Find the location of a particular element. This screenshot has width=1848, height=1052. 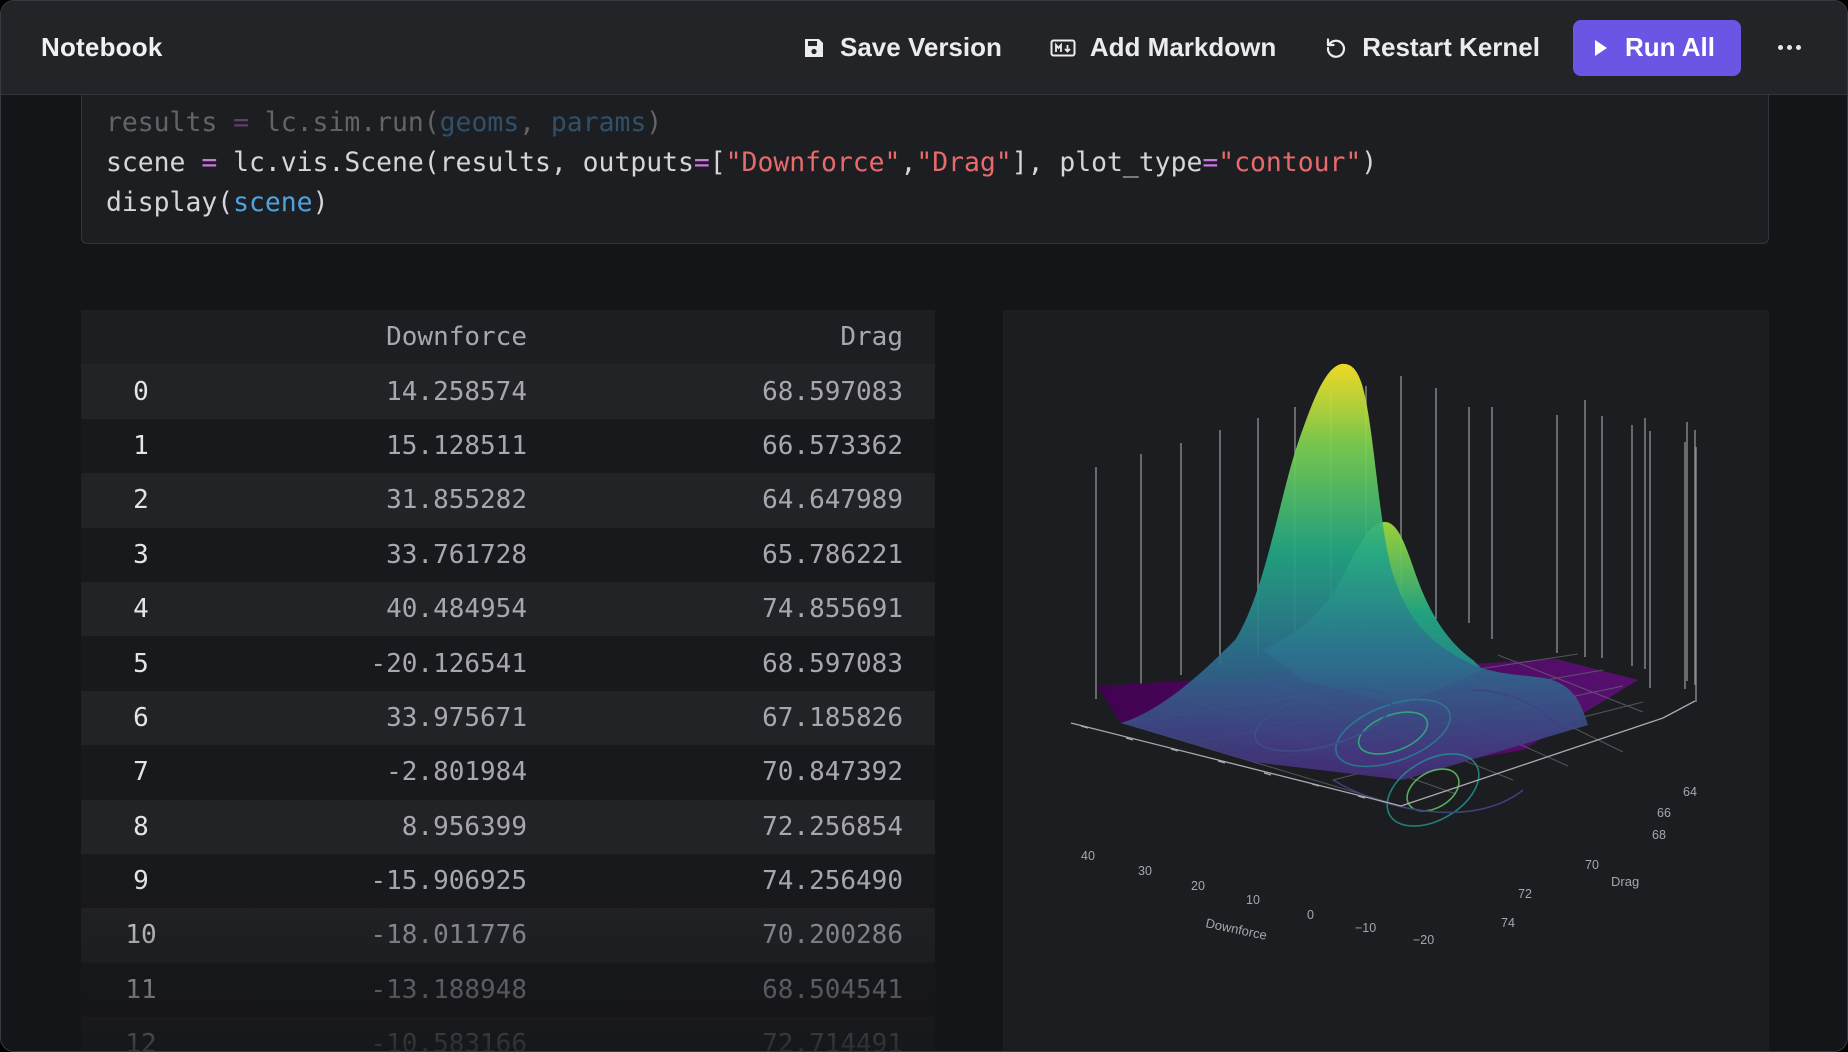

drag-header: Drag is located at coordinates (871, 337).